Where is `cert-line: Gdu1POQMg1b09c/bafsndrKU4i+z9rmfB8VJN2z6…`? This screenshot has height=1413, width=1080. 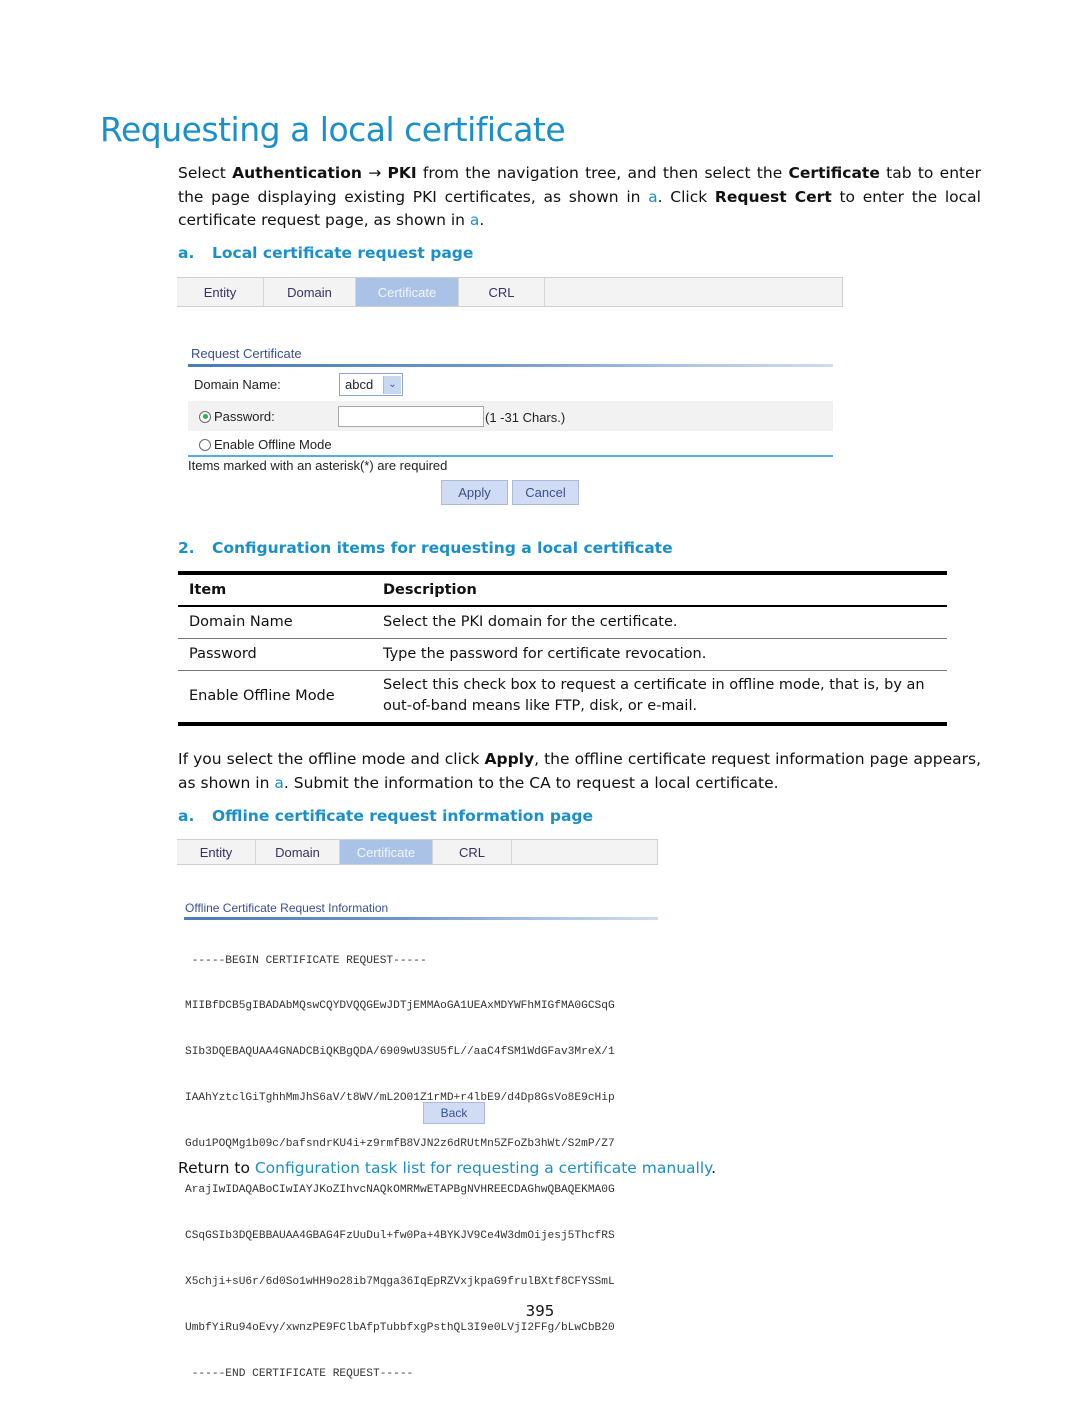 cert-line: Gdu1POQMg1b09c/bafsndrKU4i+z9rmfB8VJN2z6… is located at coordinates (400, 1144).